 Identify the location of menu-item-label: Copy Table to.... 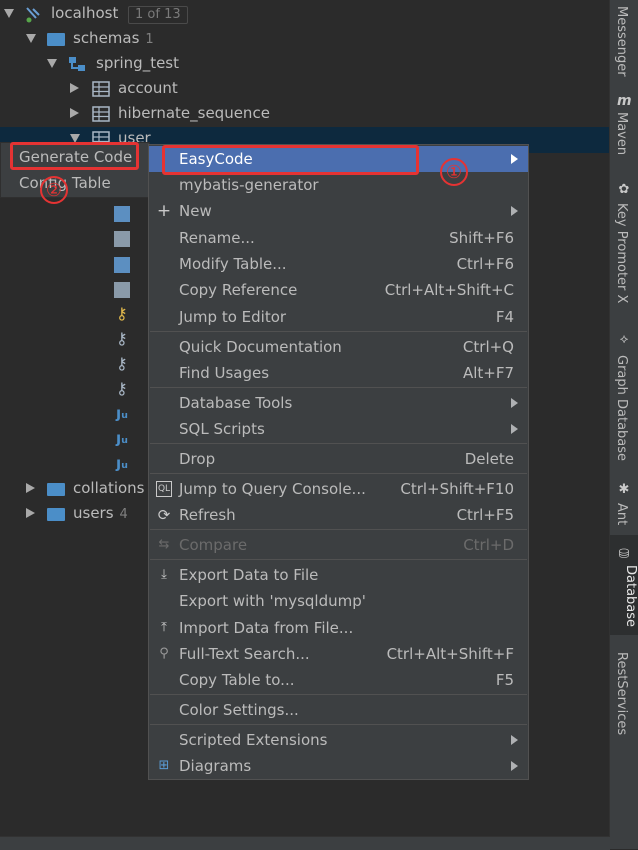
(237, 680).